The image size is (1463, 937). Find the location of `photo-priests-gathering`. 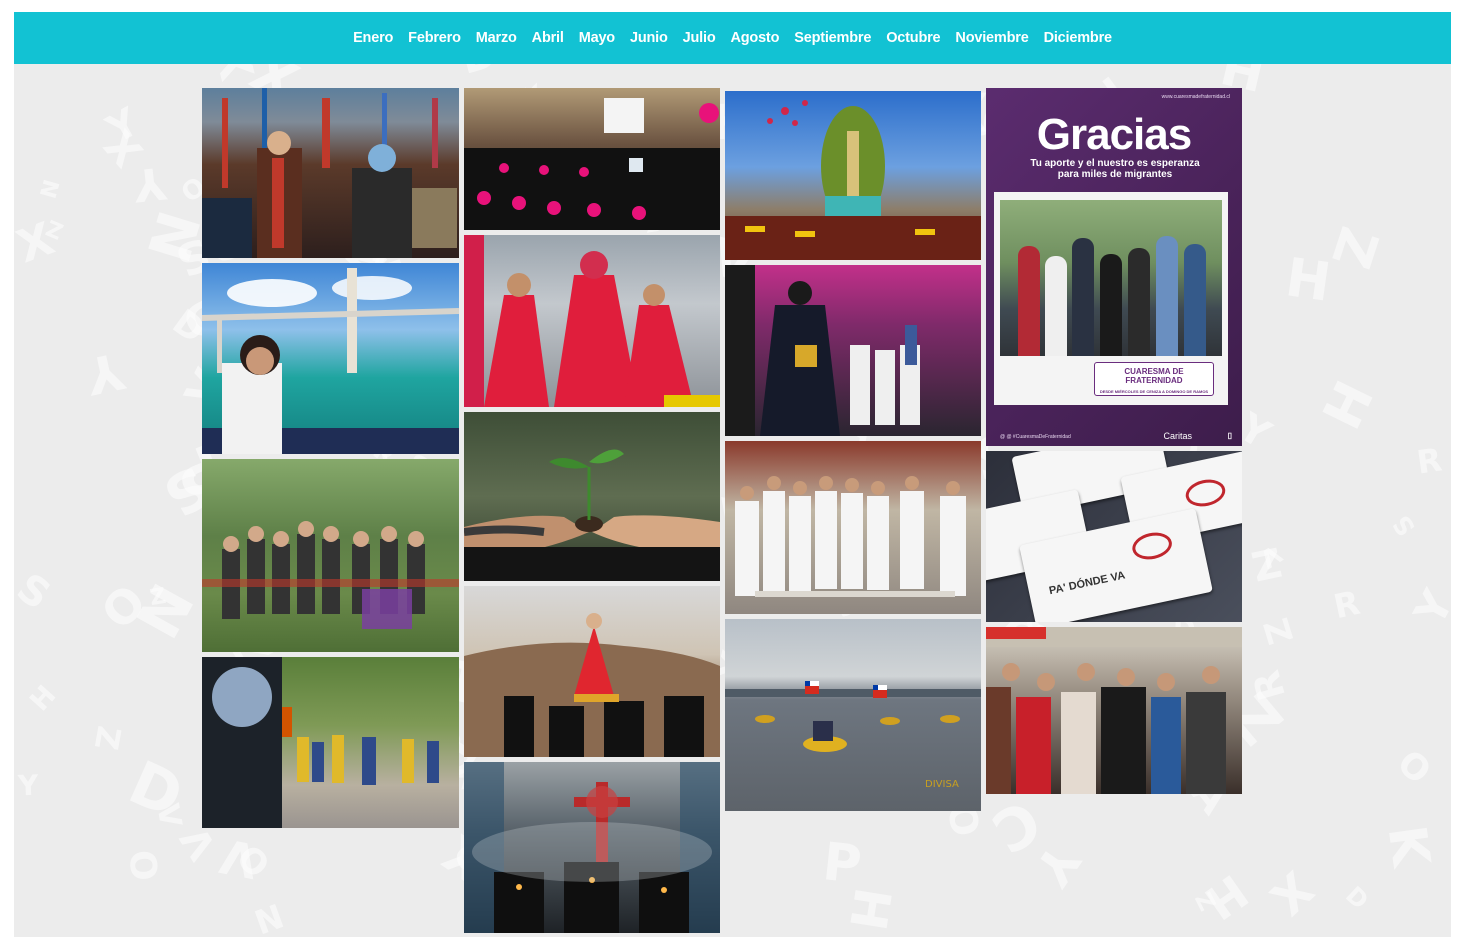

photo-priests-gathering is located at coordinates (853, 527).